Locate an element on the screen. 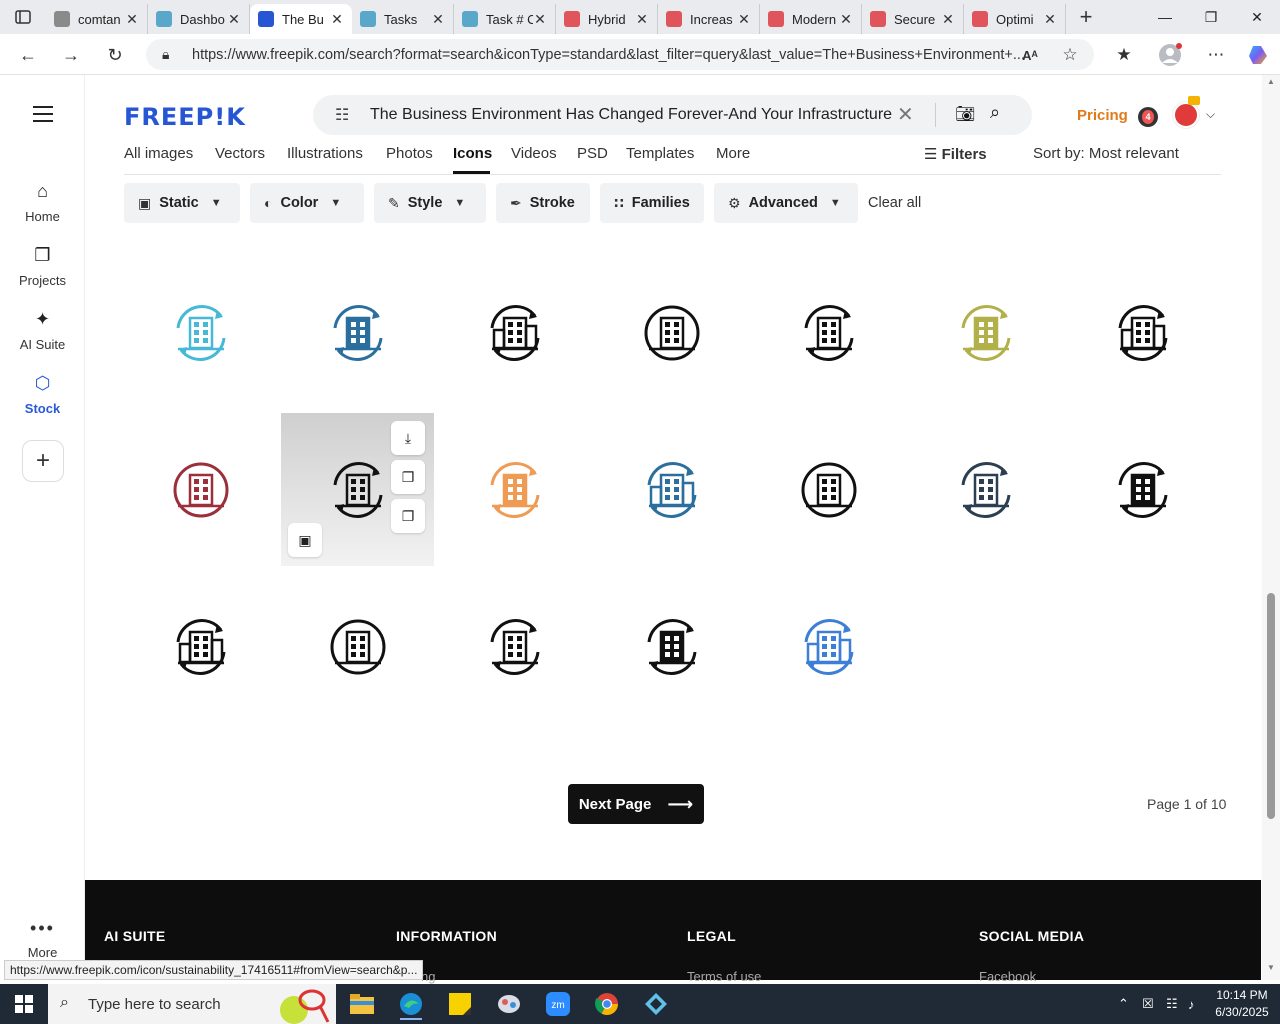 The image size is (1280, 1024). edit-image-icon: ▣ is located at coordinates (305, 540).